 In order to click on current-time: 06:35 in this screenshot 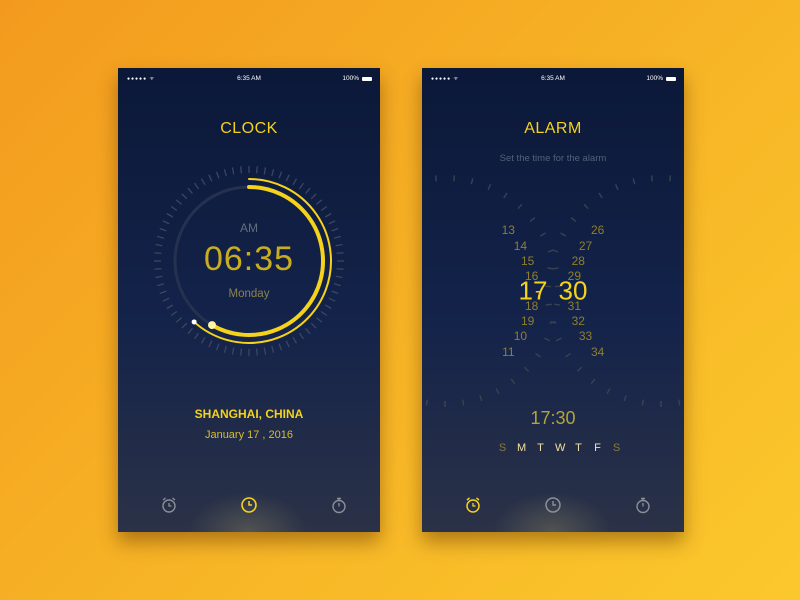, I will do `click(249, 259)`.